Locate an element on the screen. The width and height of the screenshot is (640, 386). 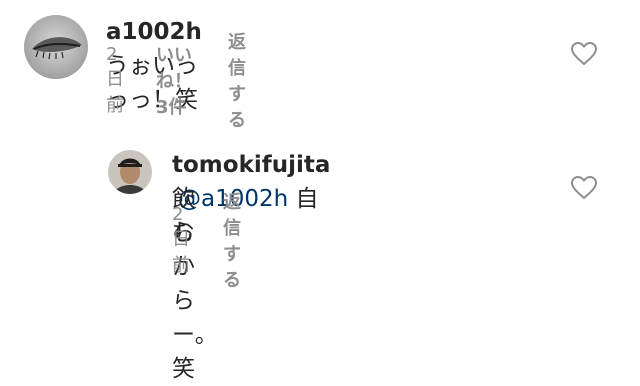
comment-meta: 2日前 いいね！3件 返信する is located at coordinates (176, 81).